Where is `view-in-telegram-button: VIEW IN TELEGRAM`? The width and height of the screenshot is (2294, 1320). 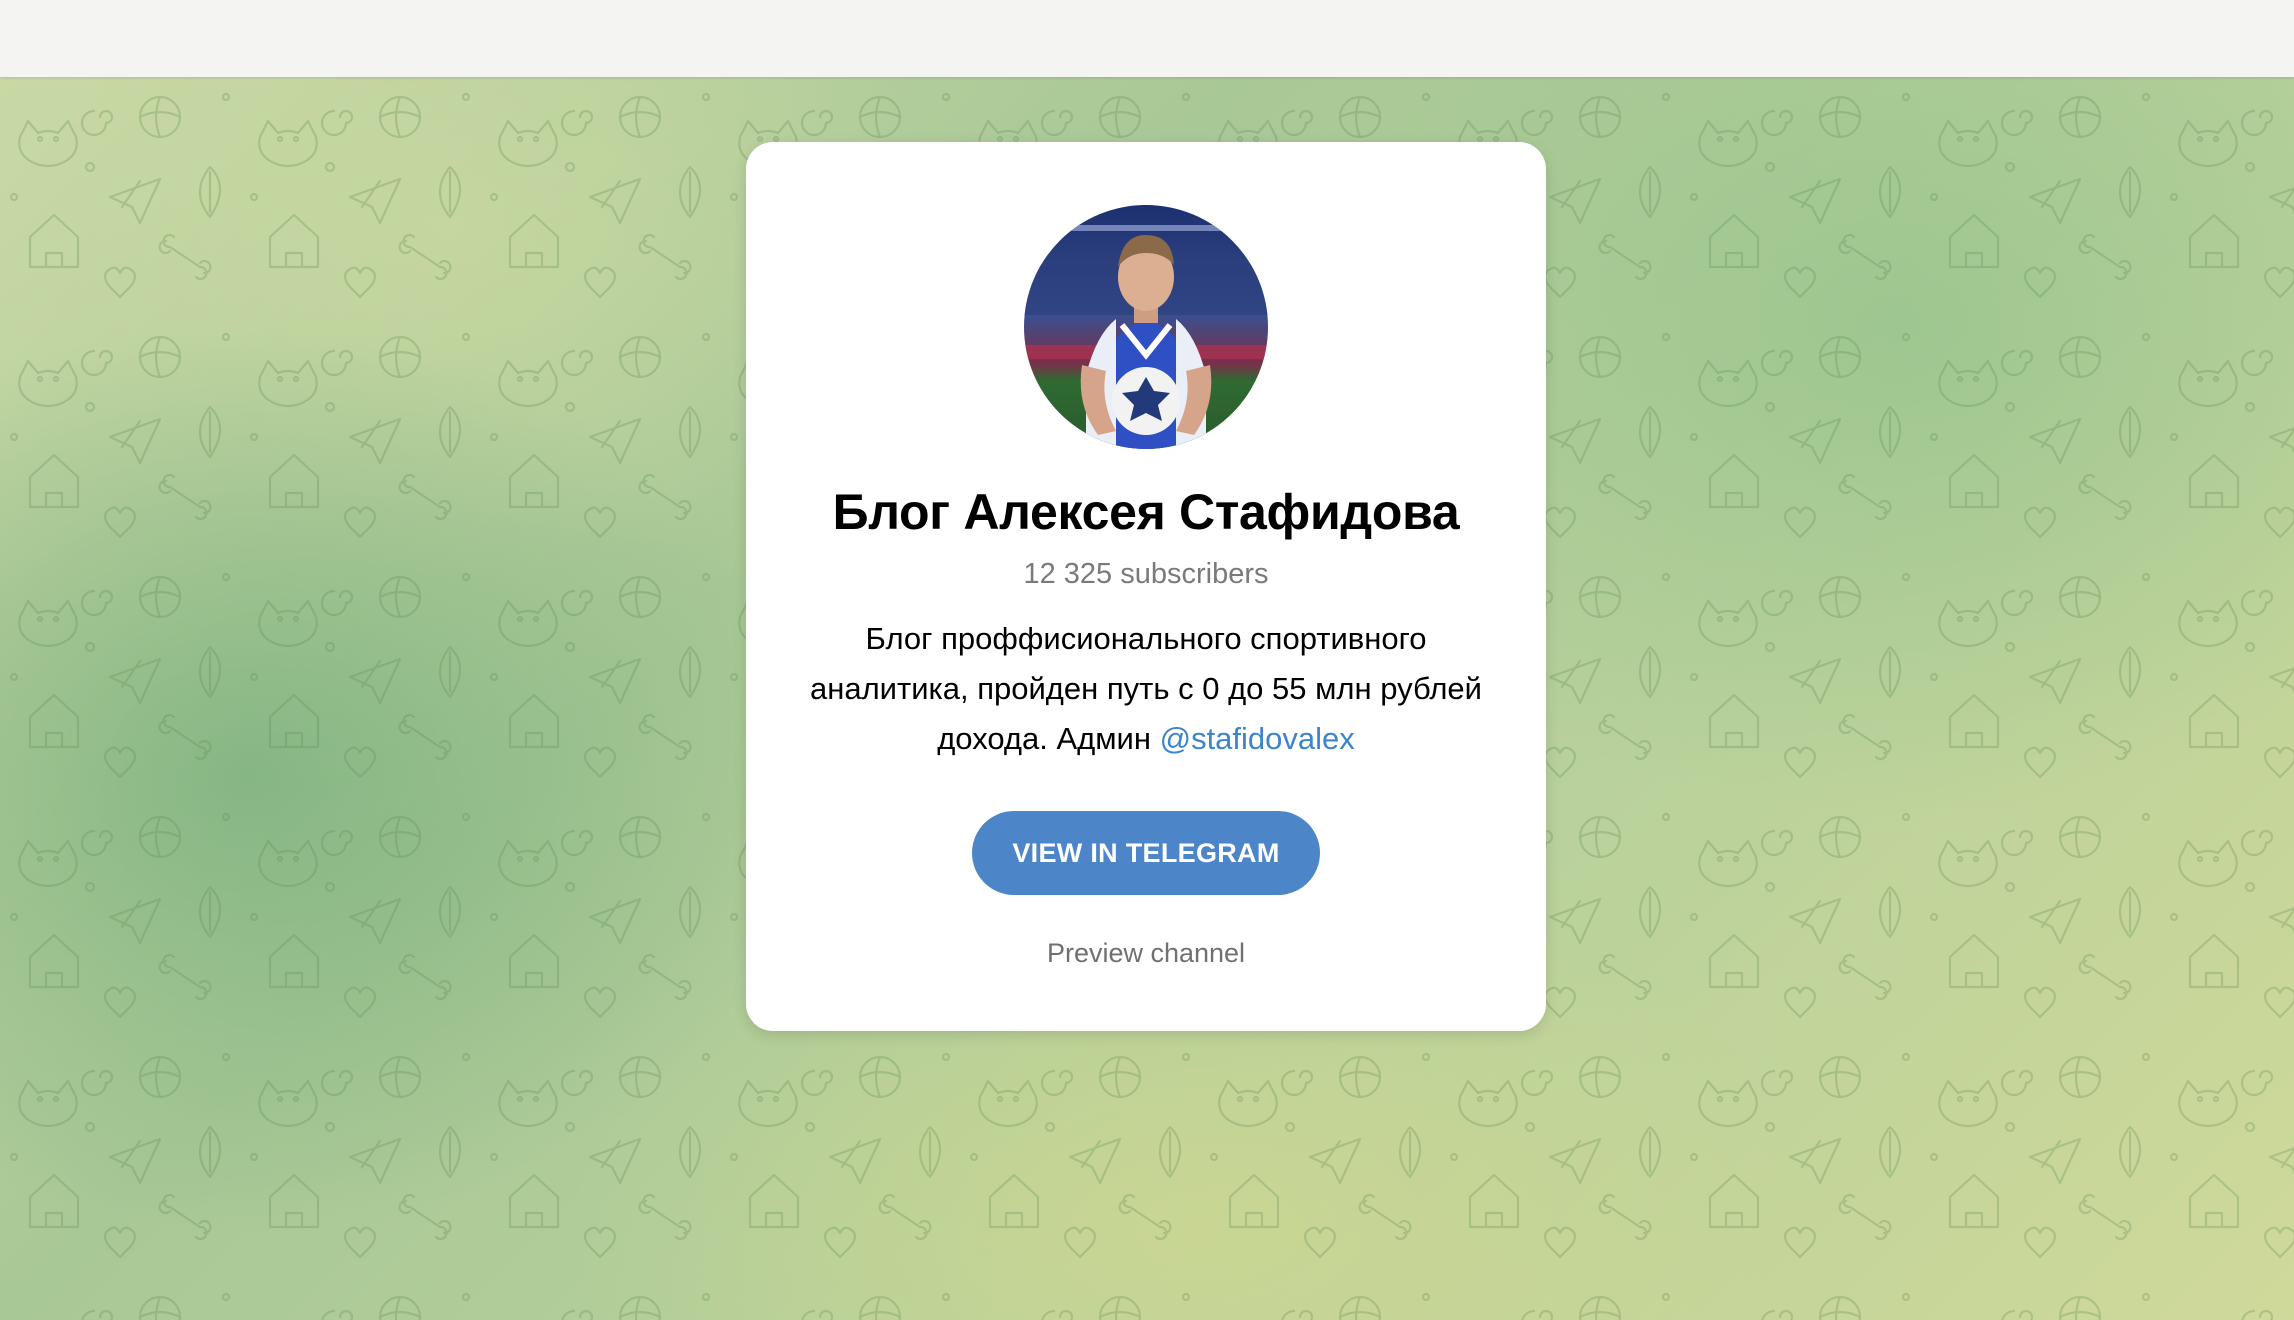
view-in-telegram-button: VIEW IN TELEGRAM is located at coordinates (1146, 853).